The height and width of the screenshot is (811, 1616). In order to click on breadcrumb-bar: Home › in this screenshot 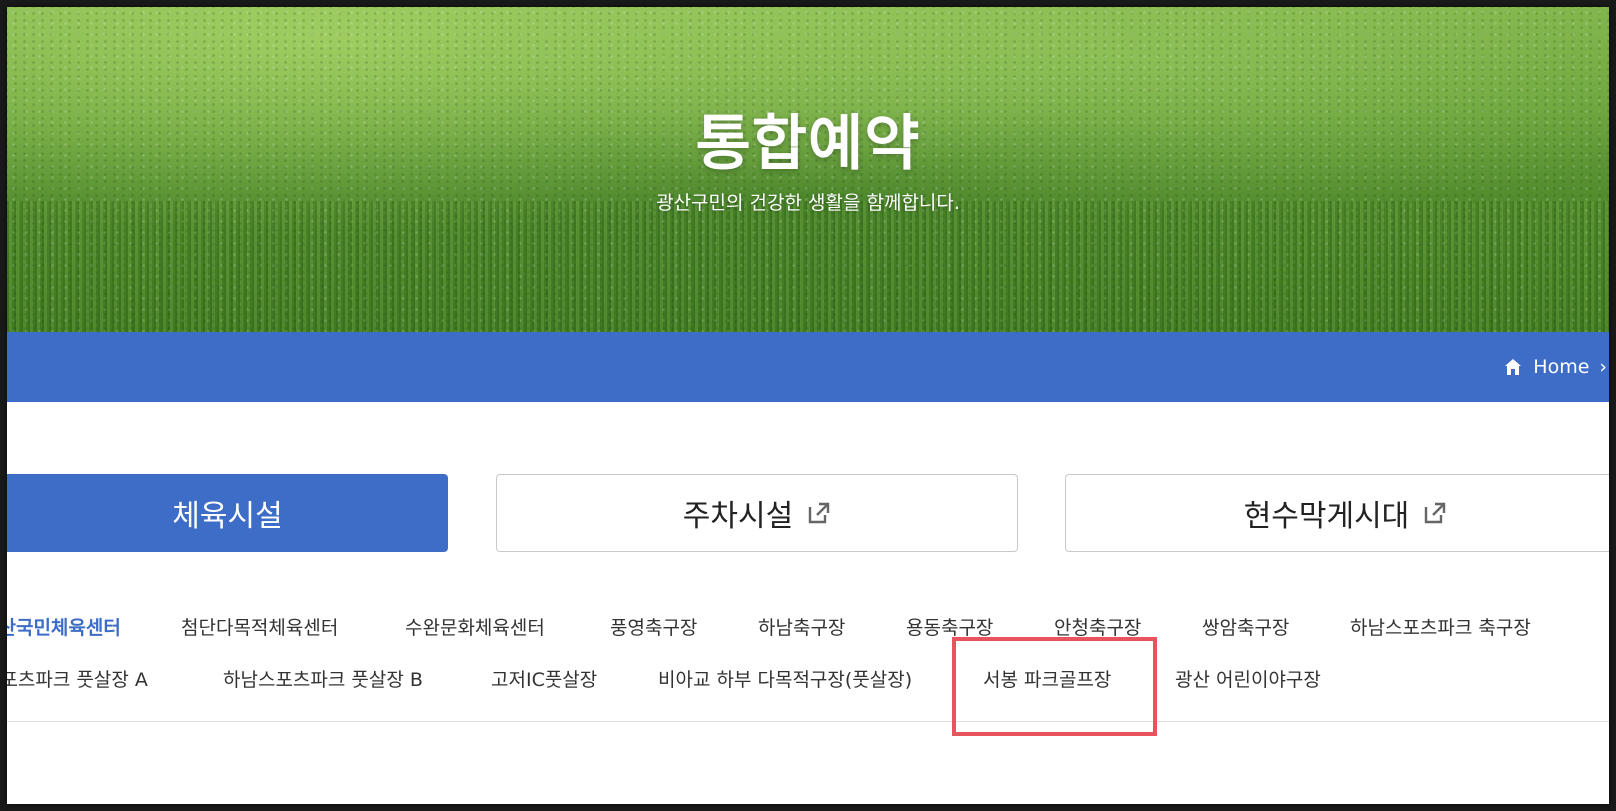, I will do `click(808, 367)`.